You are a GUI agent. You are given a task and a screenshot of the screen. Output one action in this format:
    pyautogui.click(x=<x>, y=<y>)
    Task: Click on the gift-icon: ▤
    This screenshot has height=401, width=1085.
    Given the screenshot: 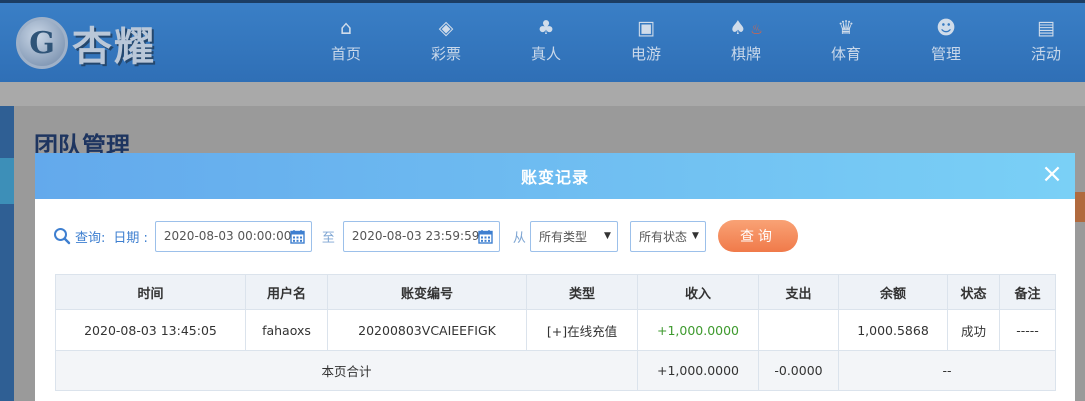 What is the action you would take?
    pyautogui.click(x=1046, y=28)
    